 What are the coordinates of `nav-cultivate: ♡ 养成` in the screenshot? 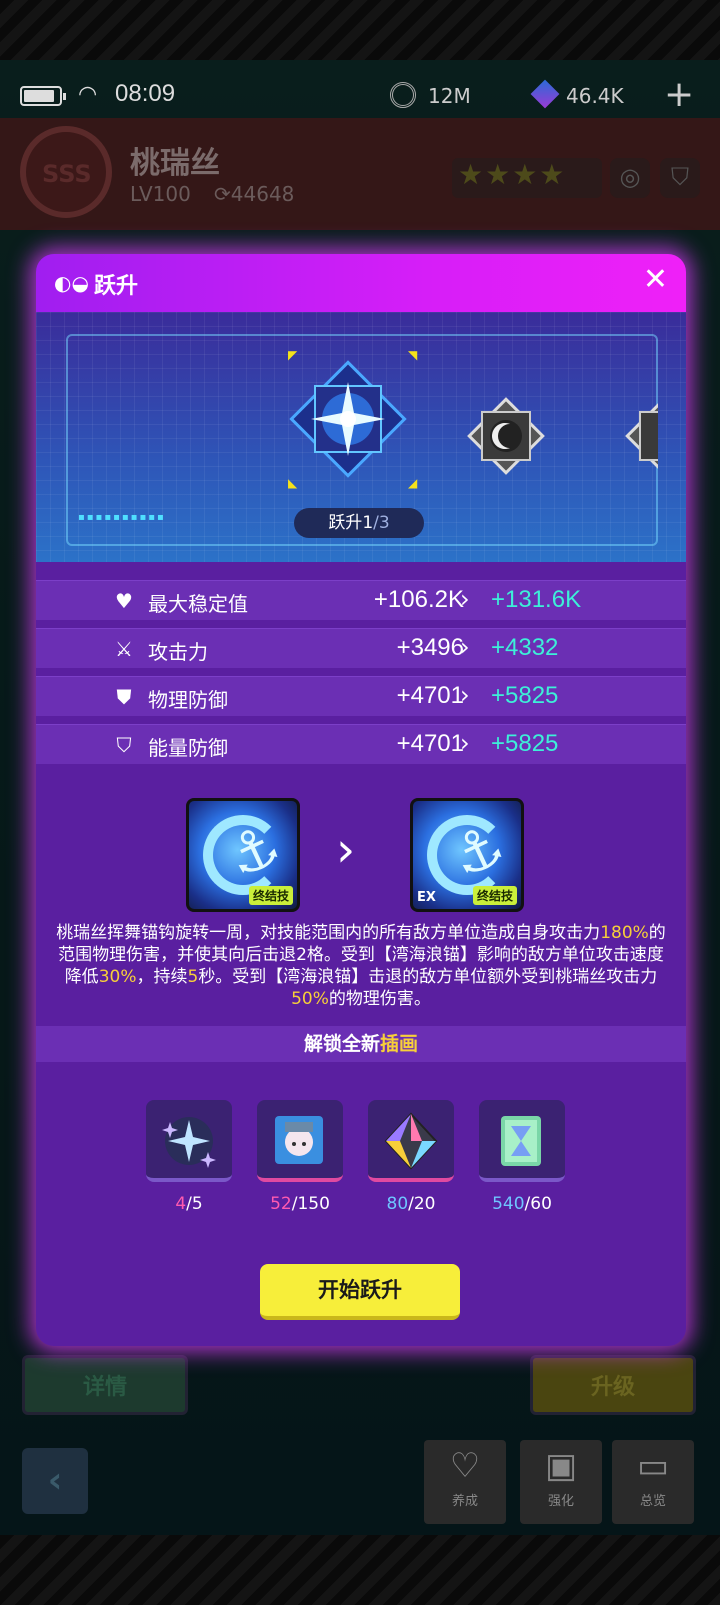 It's located at (465, 1482).